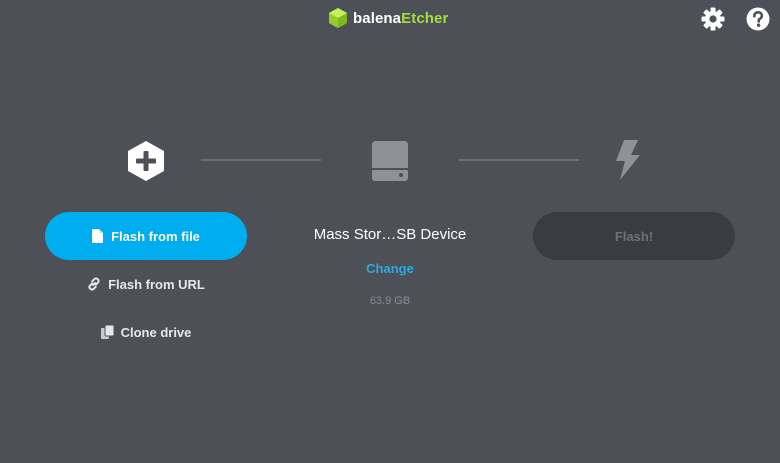 The height and width of the screenshot is (463, 780). I want to click on link-icon, so click(94, 284).